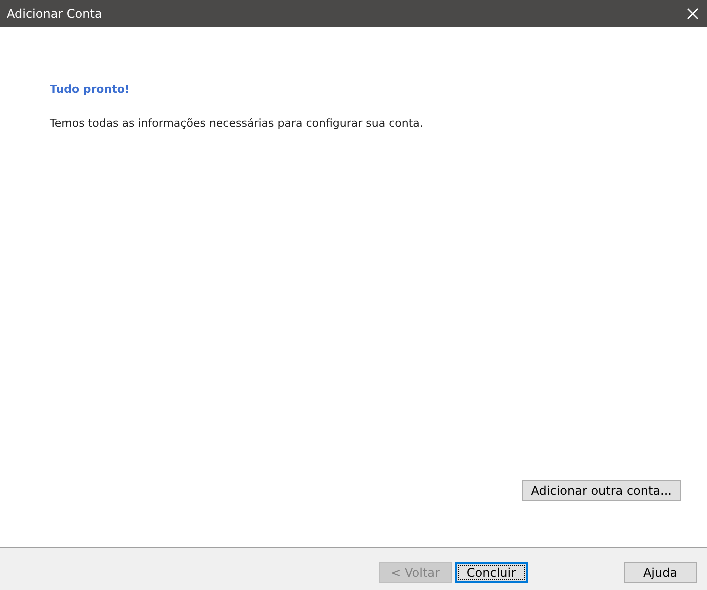  What do you see at coordinates (90, 90) in the screenshot?
I see `heading: Tudo pronto!` at bounding box center [90, 90].